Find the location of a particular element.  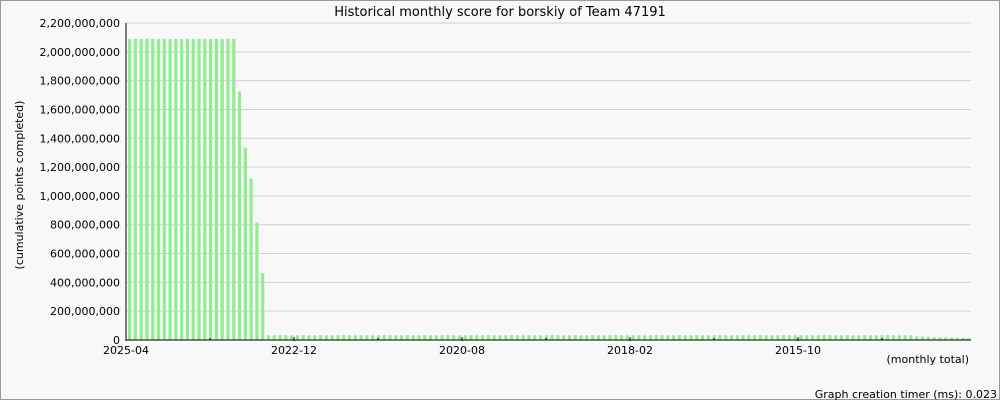

y-tick-label: 1,400,000,000 is located at coordinates (80, 138).